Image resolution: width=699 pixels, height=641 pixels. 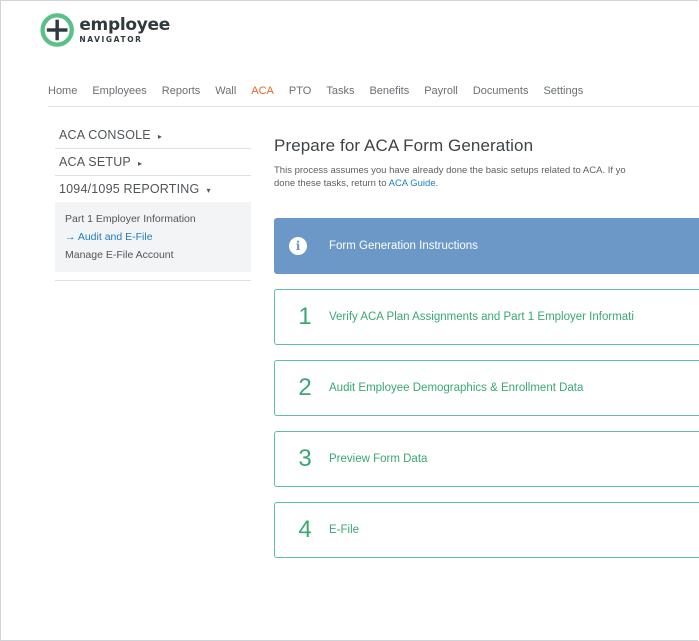 I want to click on step-4-efile: 4 E-File, so click(x=486, y=530).